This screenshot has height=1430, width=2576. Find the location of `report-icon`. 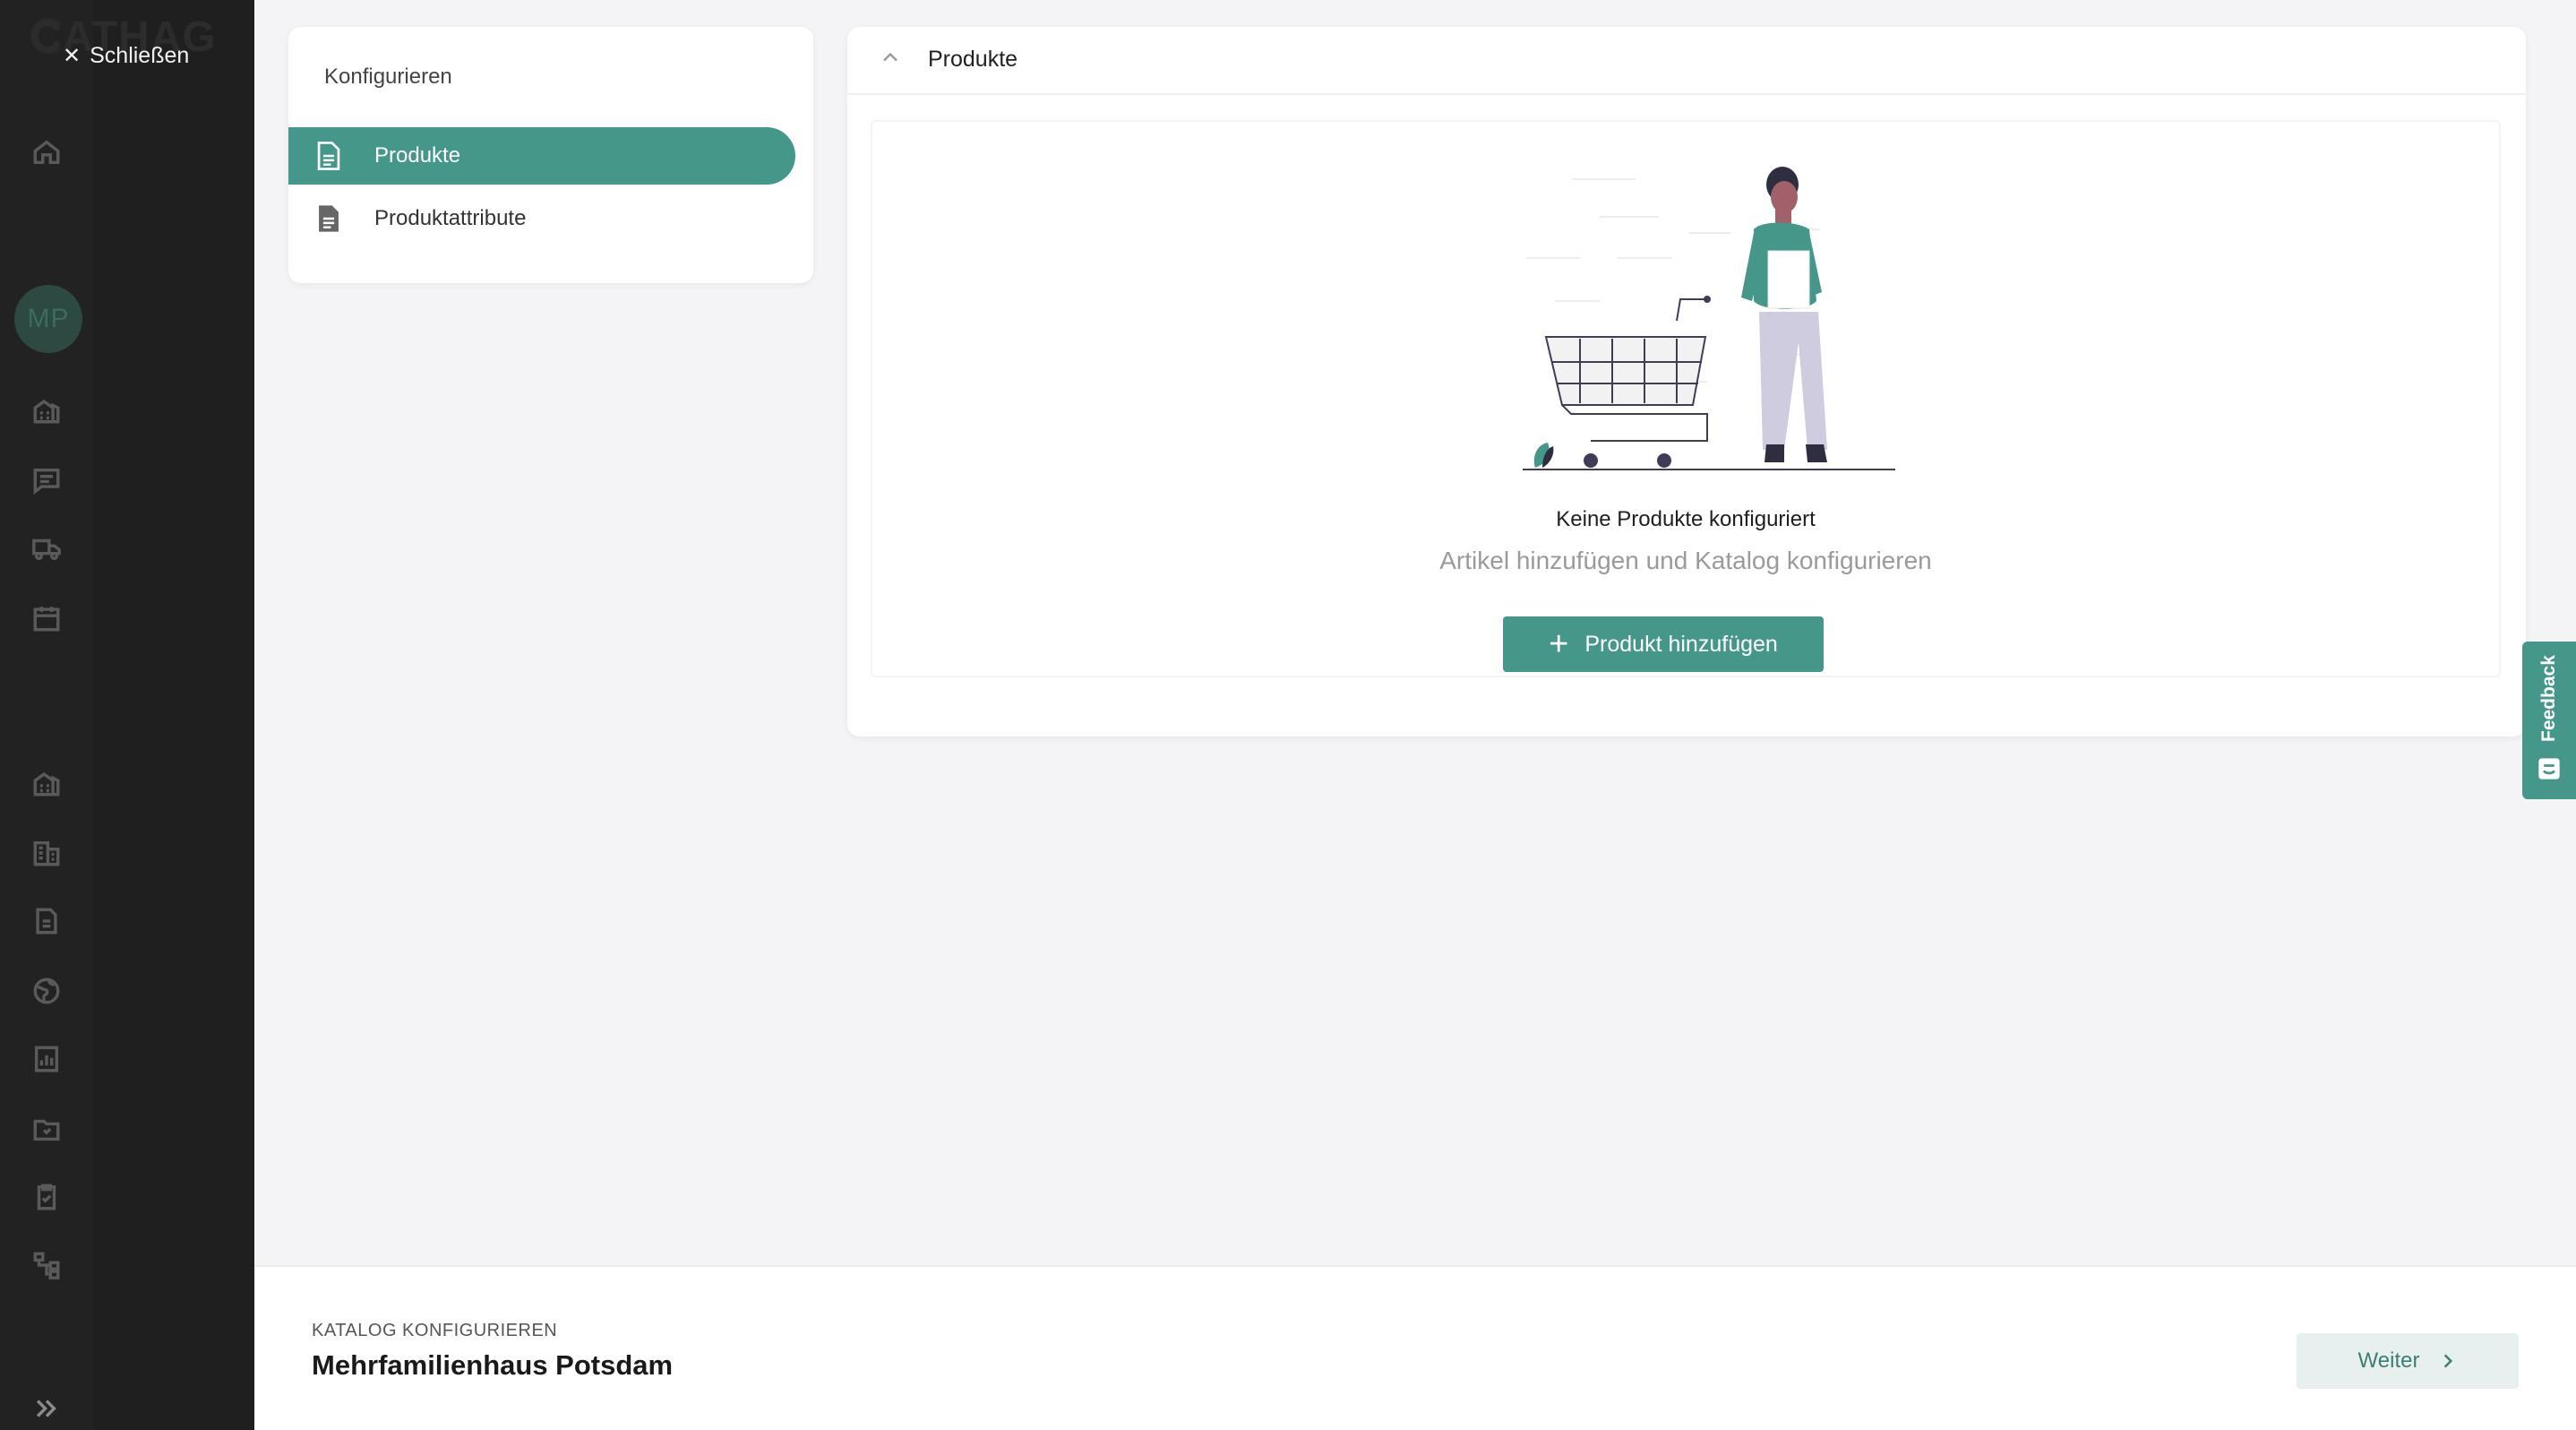

report-icon is located at coordinates (46, 1059).